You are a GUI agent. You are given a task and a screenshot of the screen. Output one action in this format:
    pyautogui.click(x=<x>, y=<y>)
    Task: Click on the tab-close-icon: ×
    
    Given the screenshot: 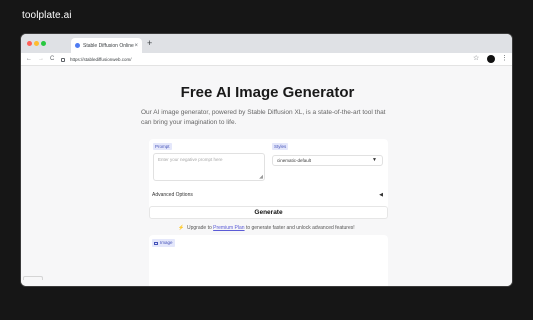 What is the action you would take?
    pyautogui.click(x=136, y=46)
    